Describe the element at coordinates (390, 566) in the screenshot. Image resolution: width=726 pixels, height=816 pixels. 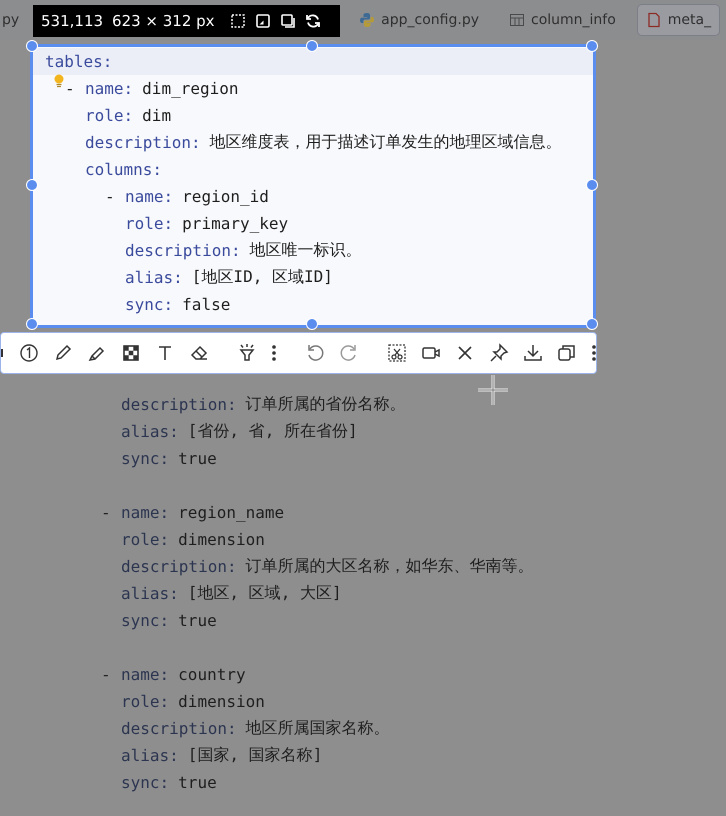
I see `yaml-value: 订单所属的大区名称，如华东、华南等。` at that location.